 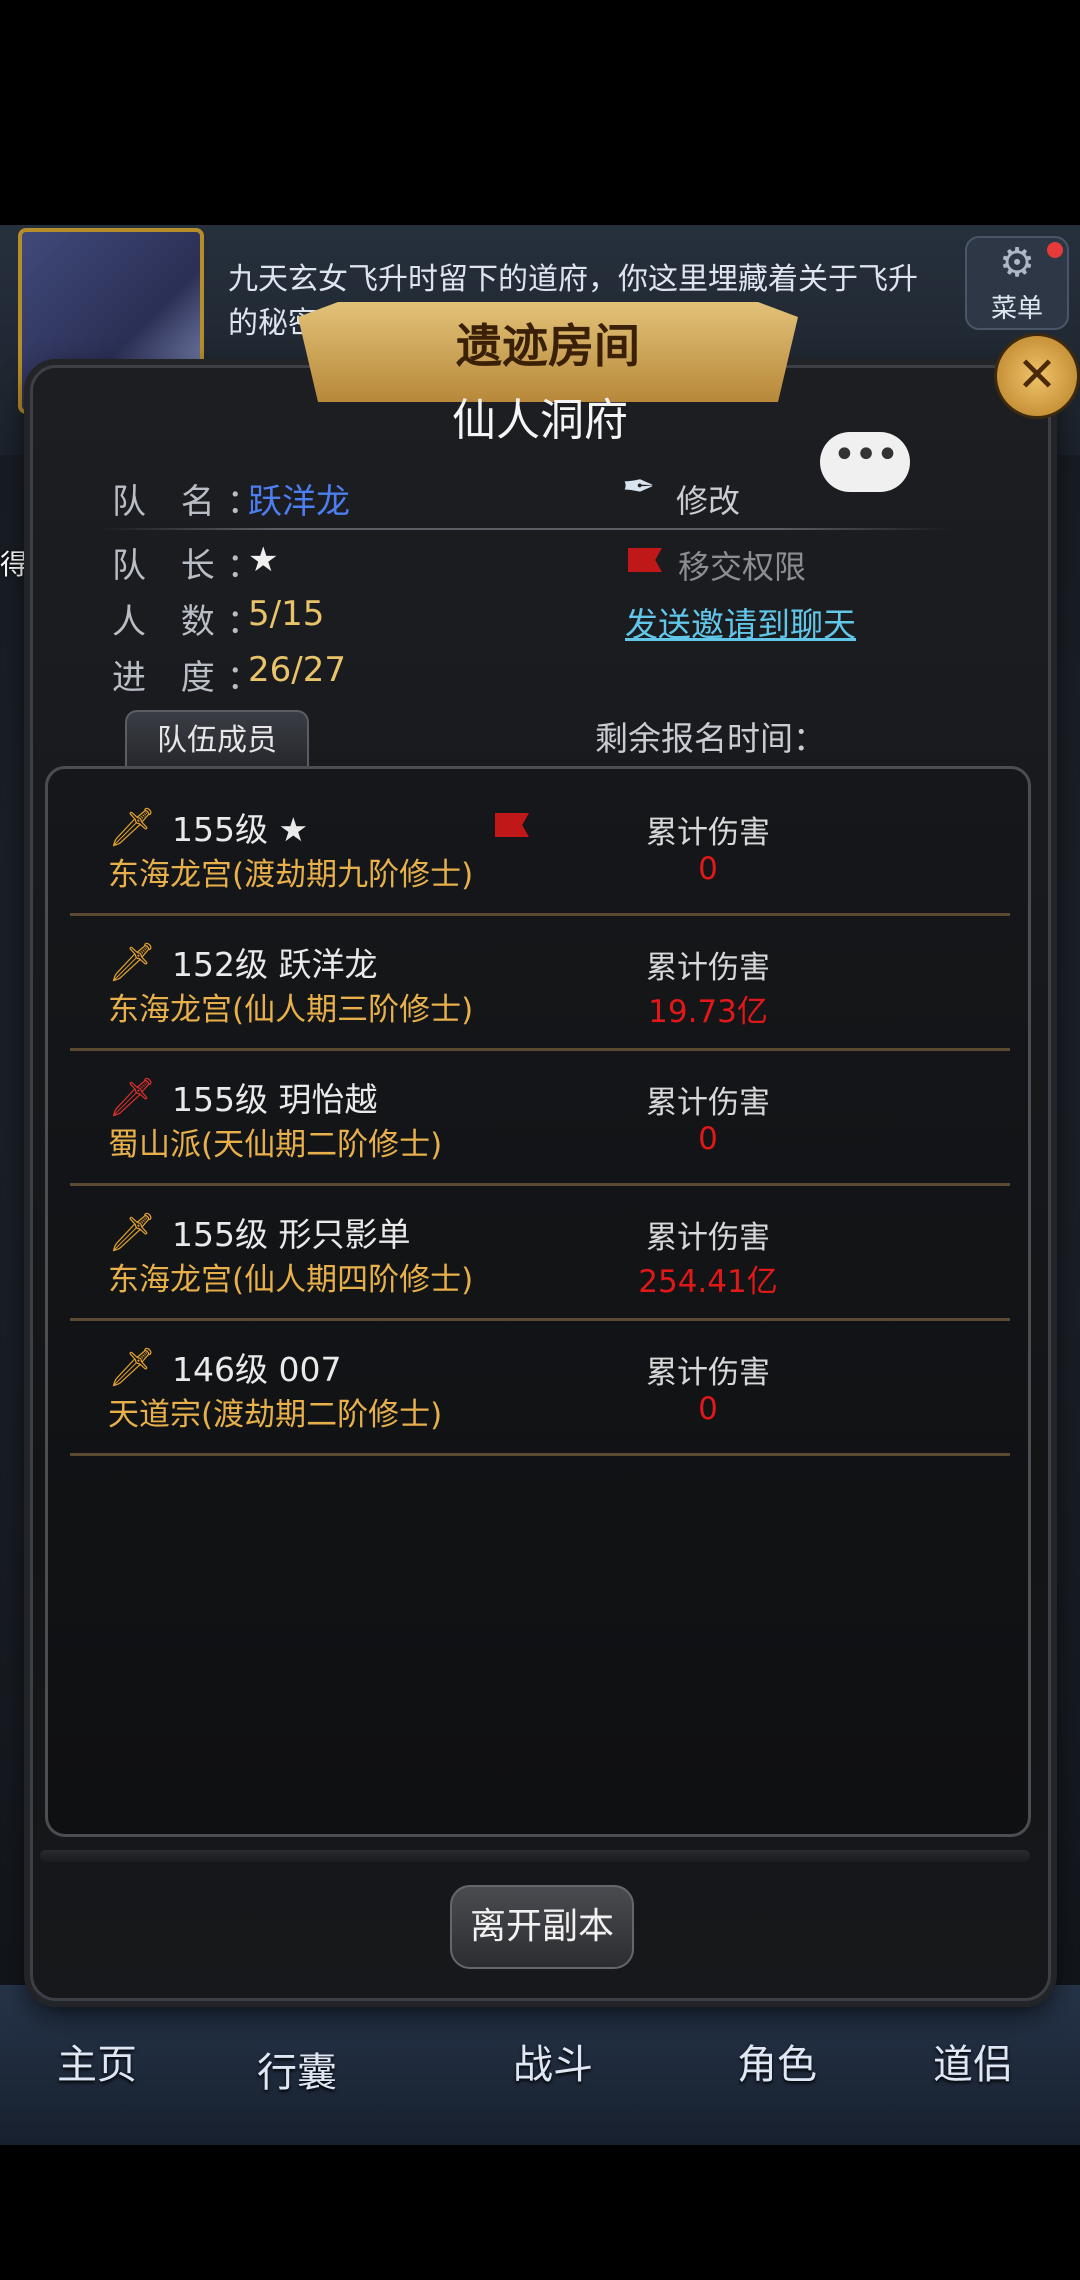 What do you see at coordinates (297, 2090) in the screenshot?
I see `nav-bag: 行囊` at bounding box center [297, 2090].